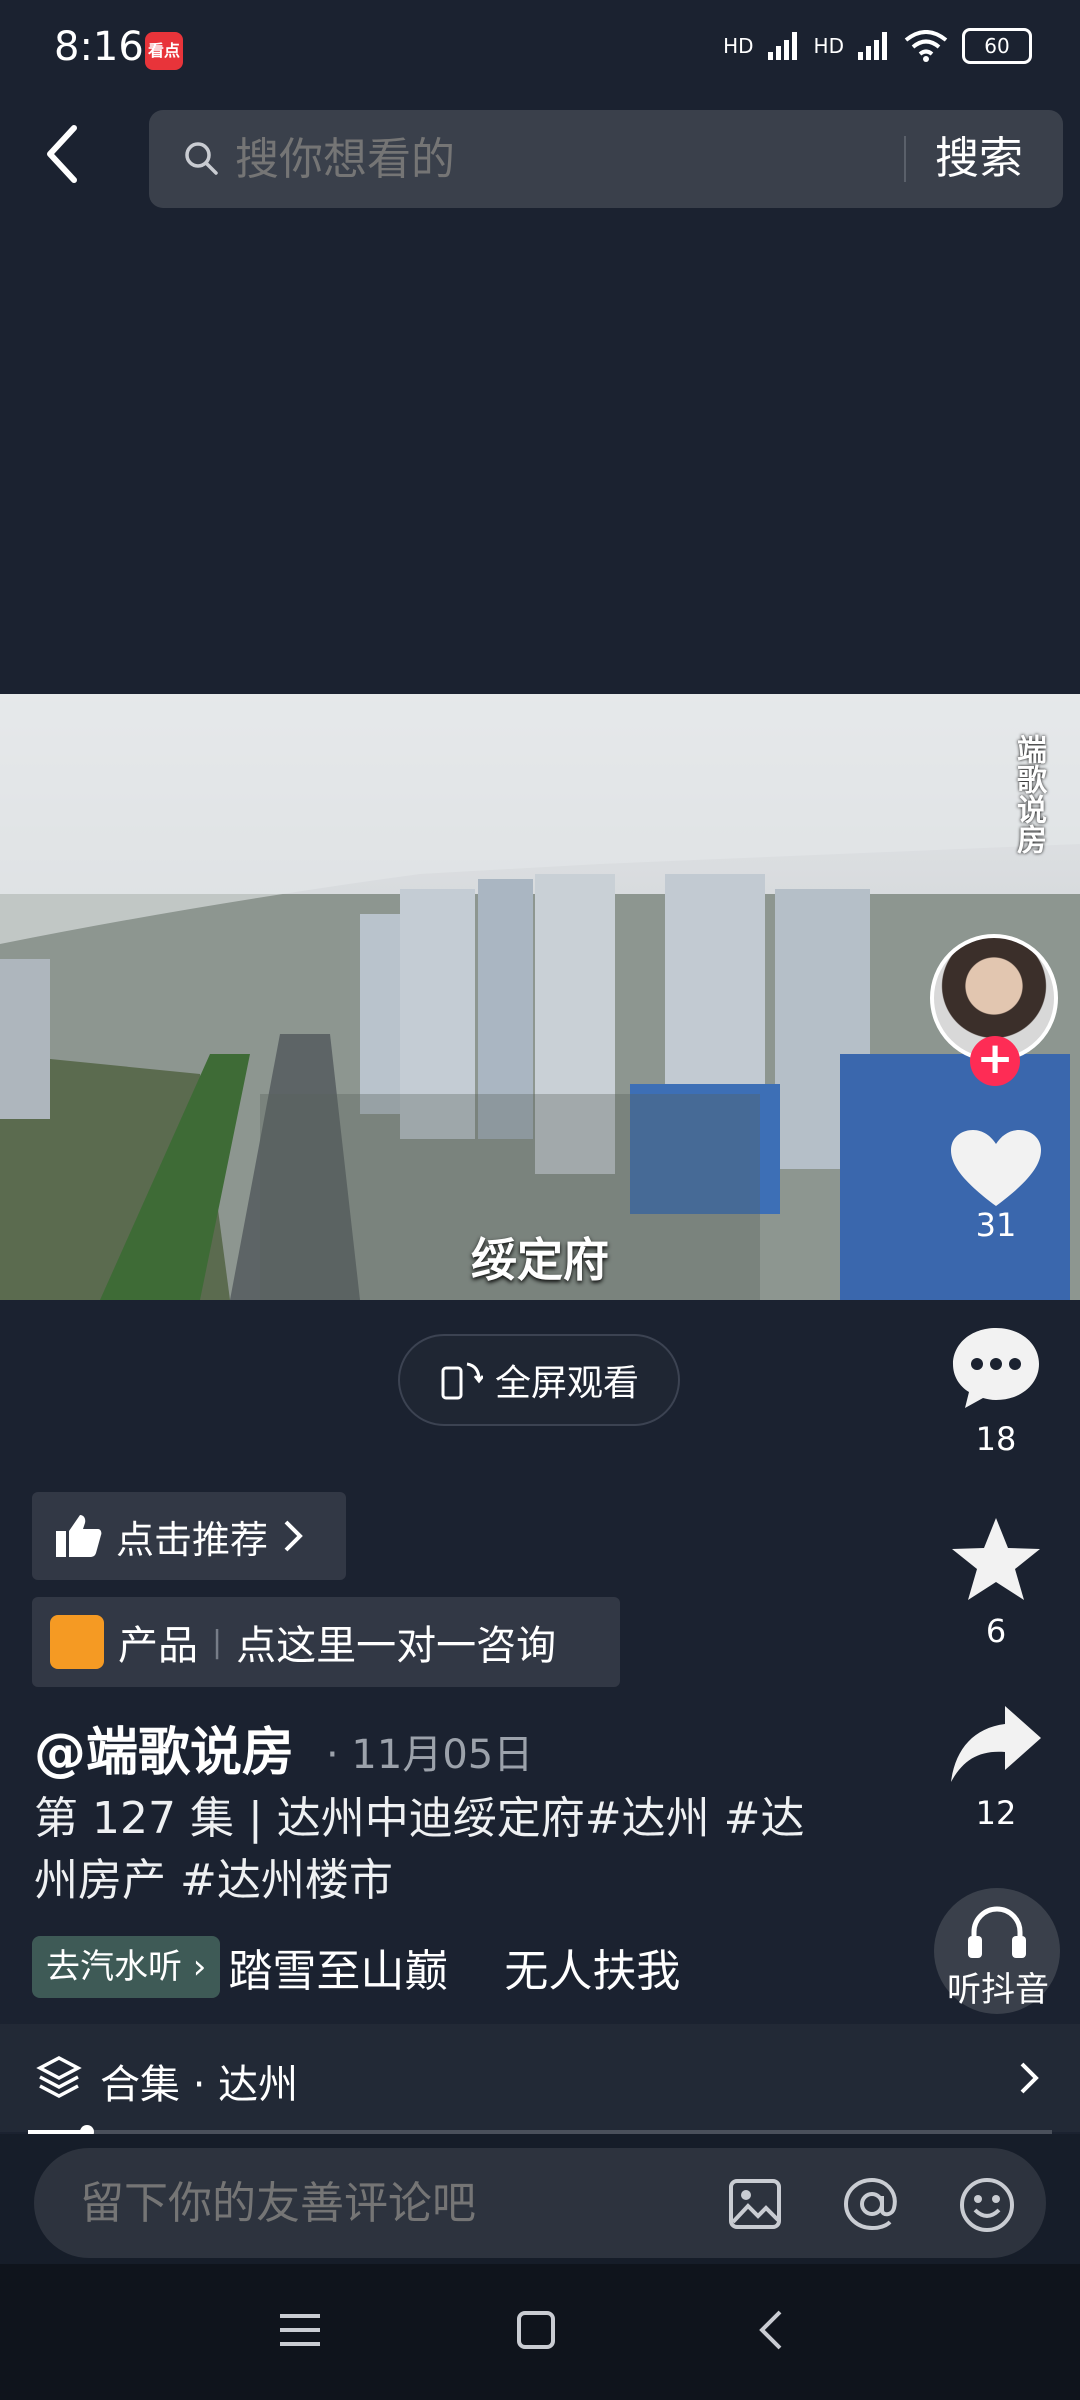  What do you see at coordinates (1028, 794) in the screenshot?
I see `video-watermark: 端歌说房` at bounding box center [1028, 794].